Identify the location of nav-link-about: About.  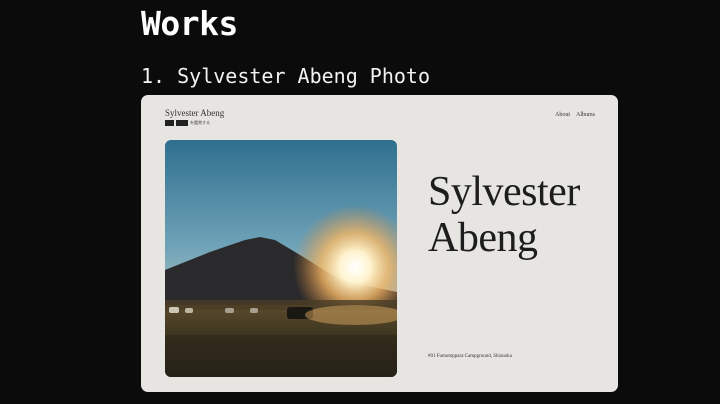
(562, 115).